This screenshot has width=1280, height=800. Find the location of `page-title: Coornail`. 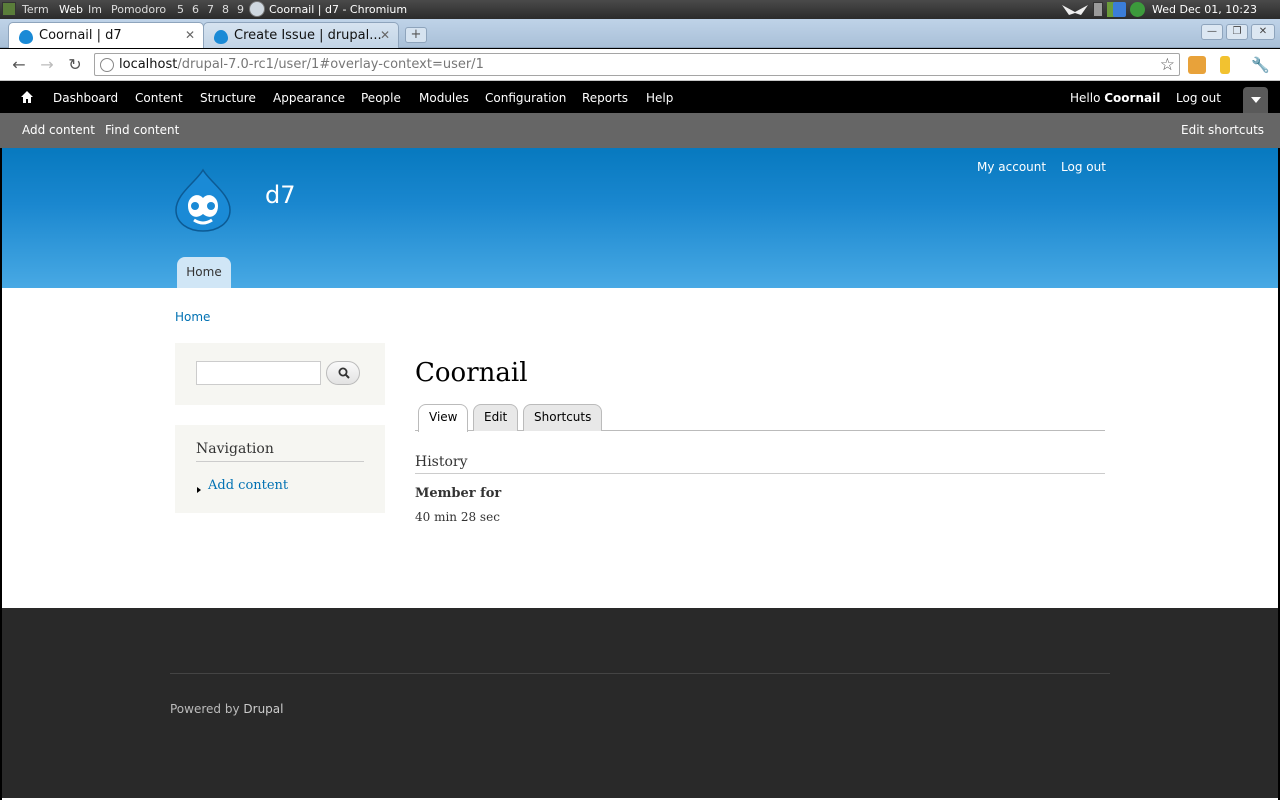

page-title: Coornail is located at coordinates (471, 373).